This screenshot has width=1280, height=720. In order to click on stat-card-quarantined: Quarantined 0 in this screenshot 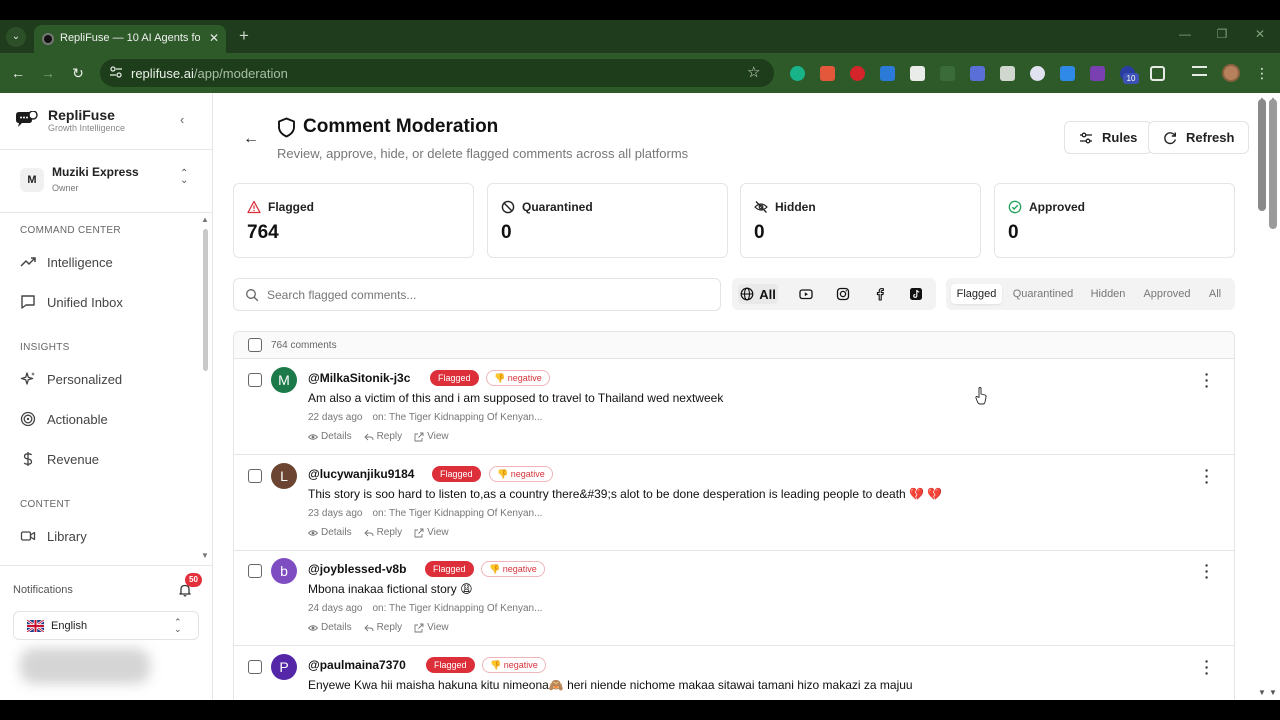, I will do `click(607, 220)`.